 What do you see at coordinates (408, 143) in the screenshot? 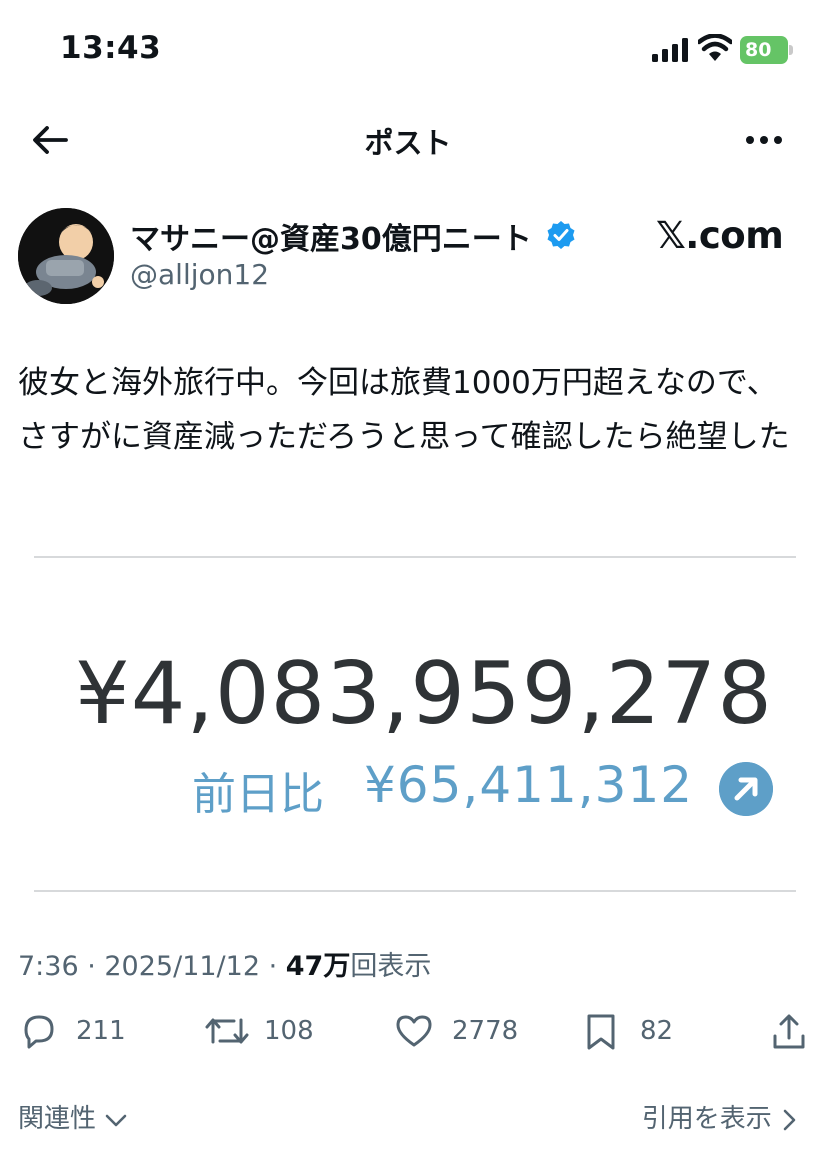
I see `page-title: ポスト` at bounding box center [408, 143].